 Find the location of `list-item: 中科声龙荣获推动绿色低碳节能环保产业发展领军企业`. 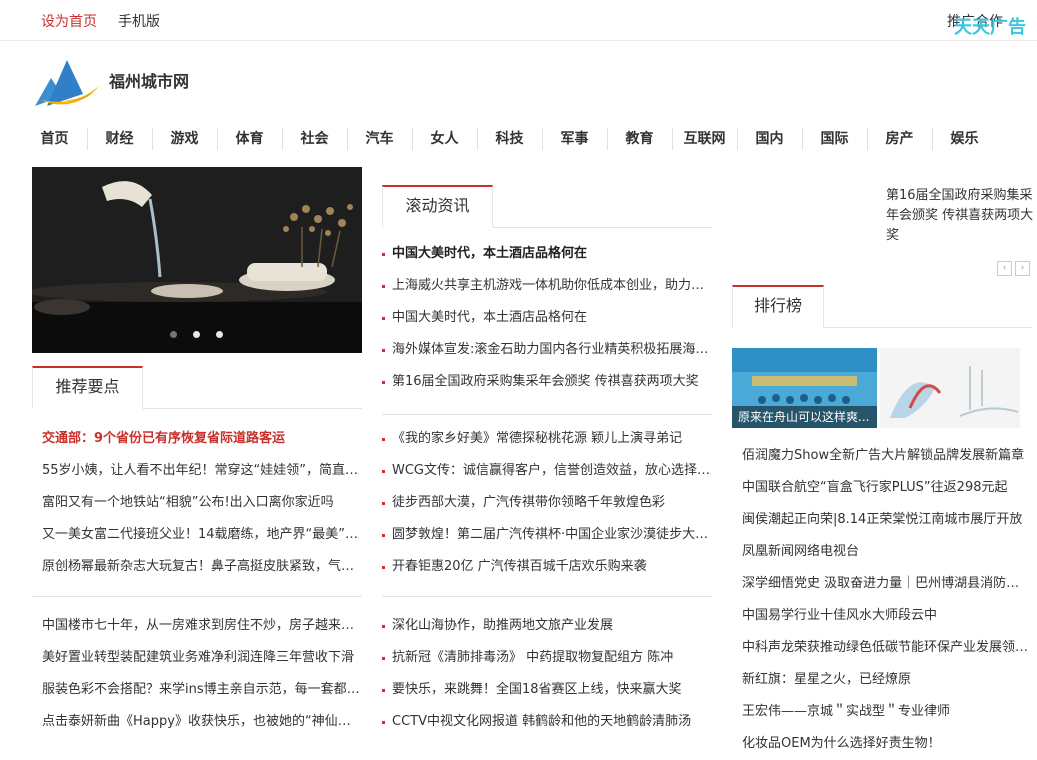

list-item: 中科声龙荣获推动绿色低碳节能环保产业发展领军企业 is located at coordinates (882, 648).